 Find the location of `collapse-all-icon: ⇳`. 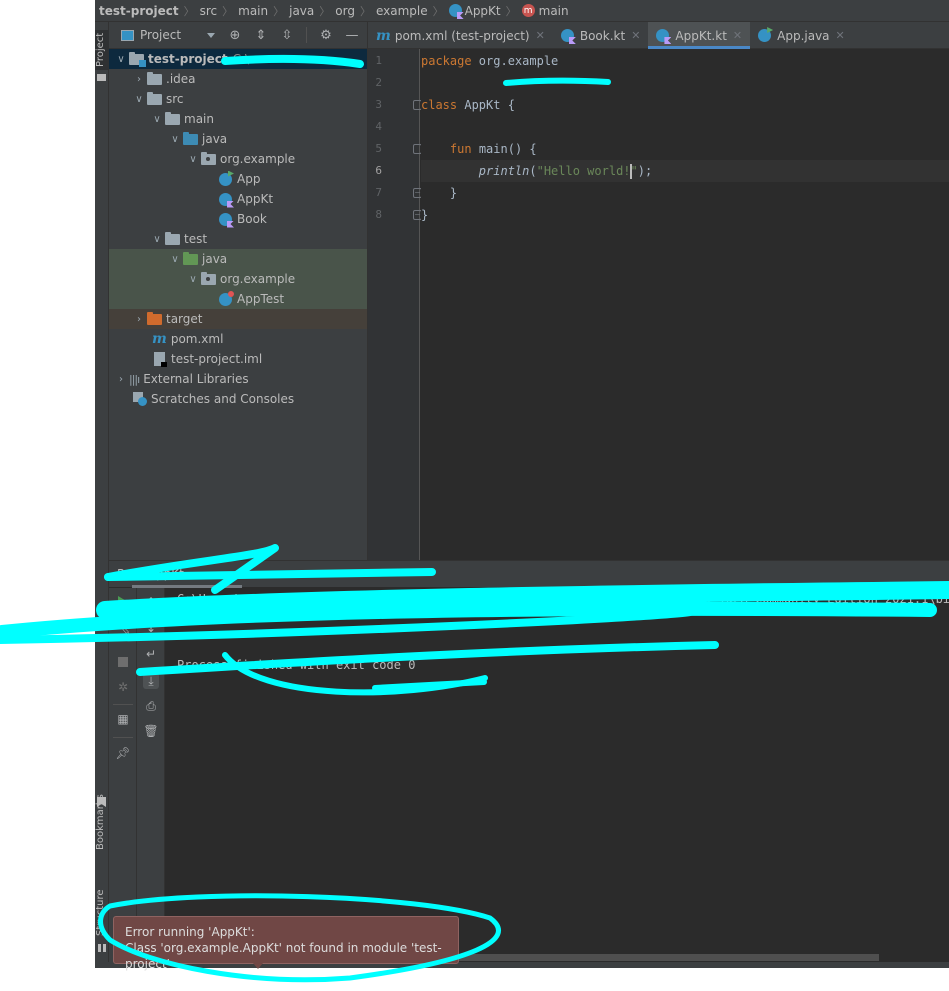

collapse-all-icon: ⇳ is located at coordinates (287, 35).